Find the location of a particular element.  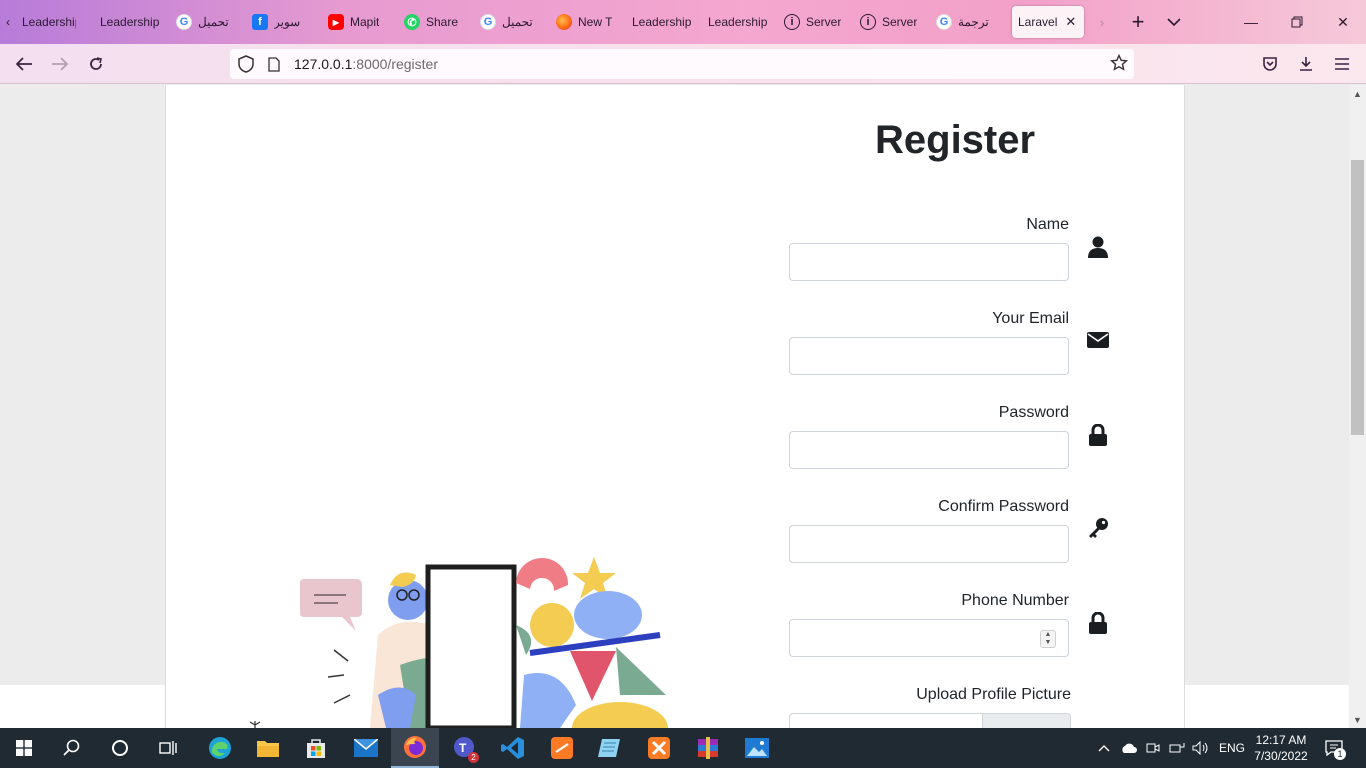

email-label: Your Email is located at coordinates (1030, 318).